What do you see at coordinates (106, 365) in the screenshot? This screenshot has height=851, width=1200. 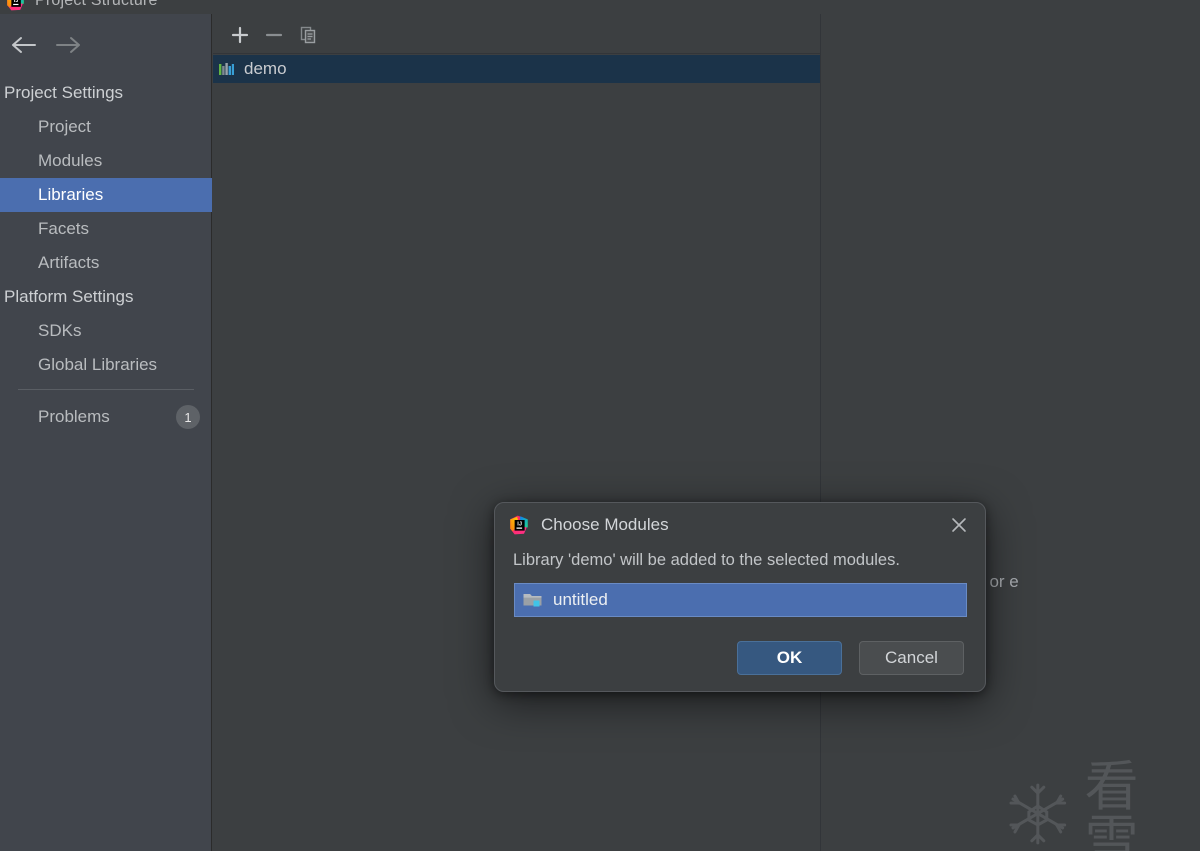 I see `sidebar-item-global-libraries: Global Libraries` at bounding box center [106, 365].